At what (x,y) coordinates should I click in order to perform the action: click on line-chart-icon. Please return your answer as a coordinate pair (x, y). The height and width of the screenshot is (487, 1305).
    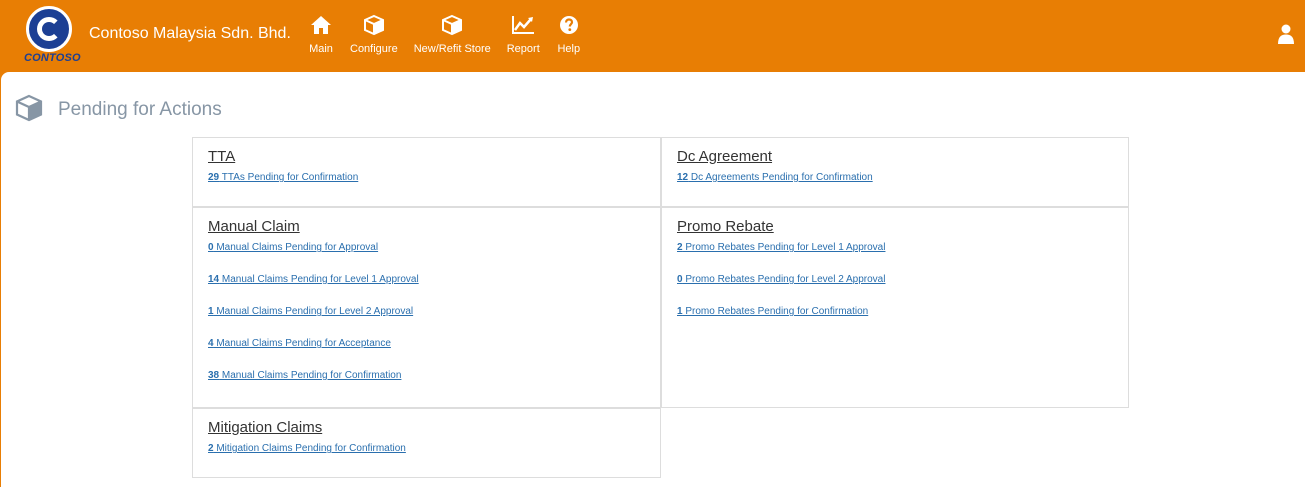
    Looking at the image, I should click on (523, 25).